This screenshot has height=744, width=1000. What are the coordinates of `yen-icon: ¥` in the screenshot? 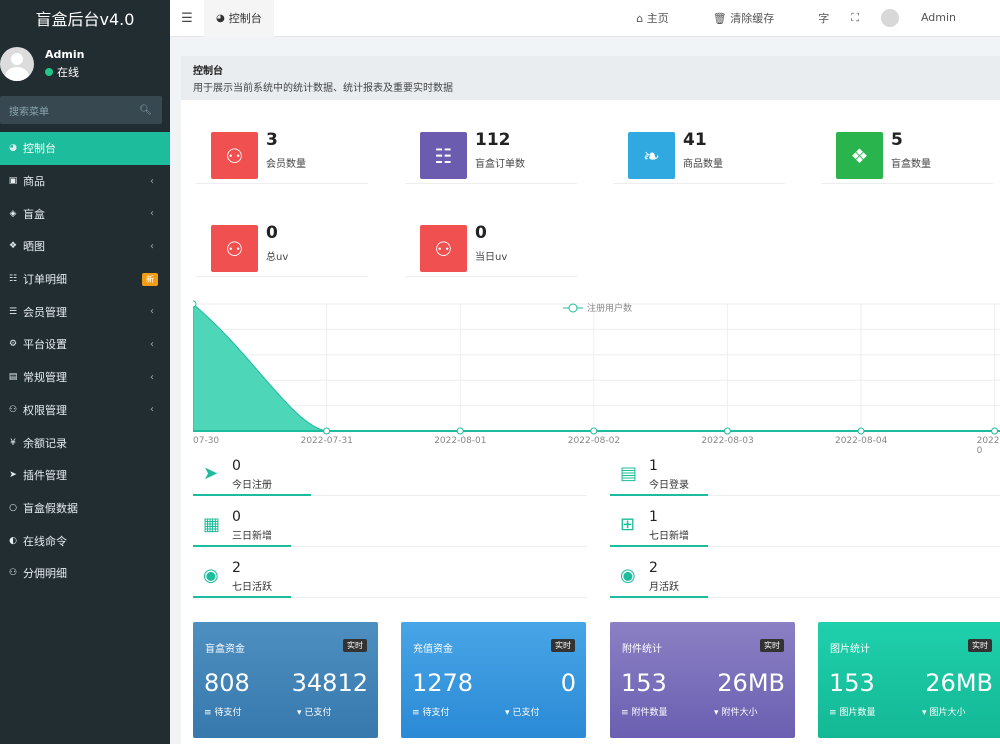 It's located at (13, 442).